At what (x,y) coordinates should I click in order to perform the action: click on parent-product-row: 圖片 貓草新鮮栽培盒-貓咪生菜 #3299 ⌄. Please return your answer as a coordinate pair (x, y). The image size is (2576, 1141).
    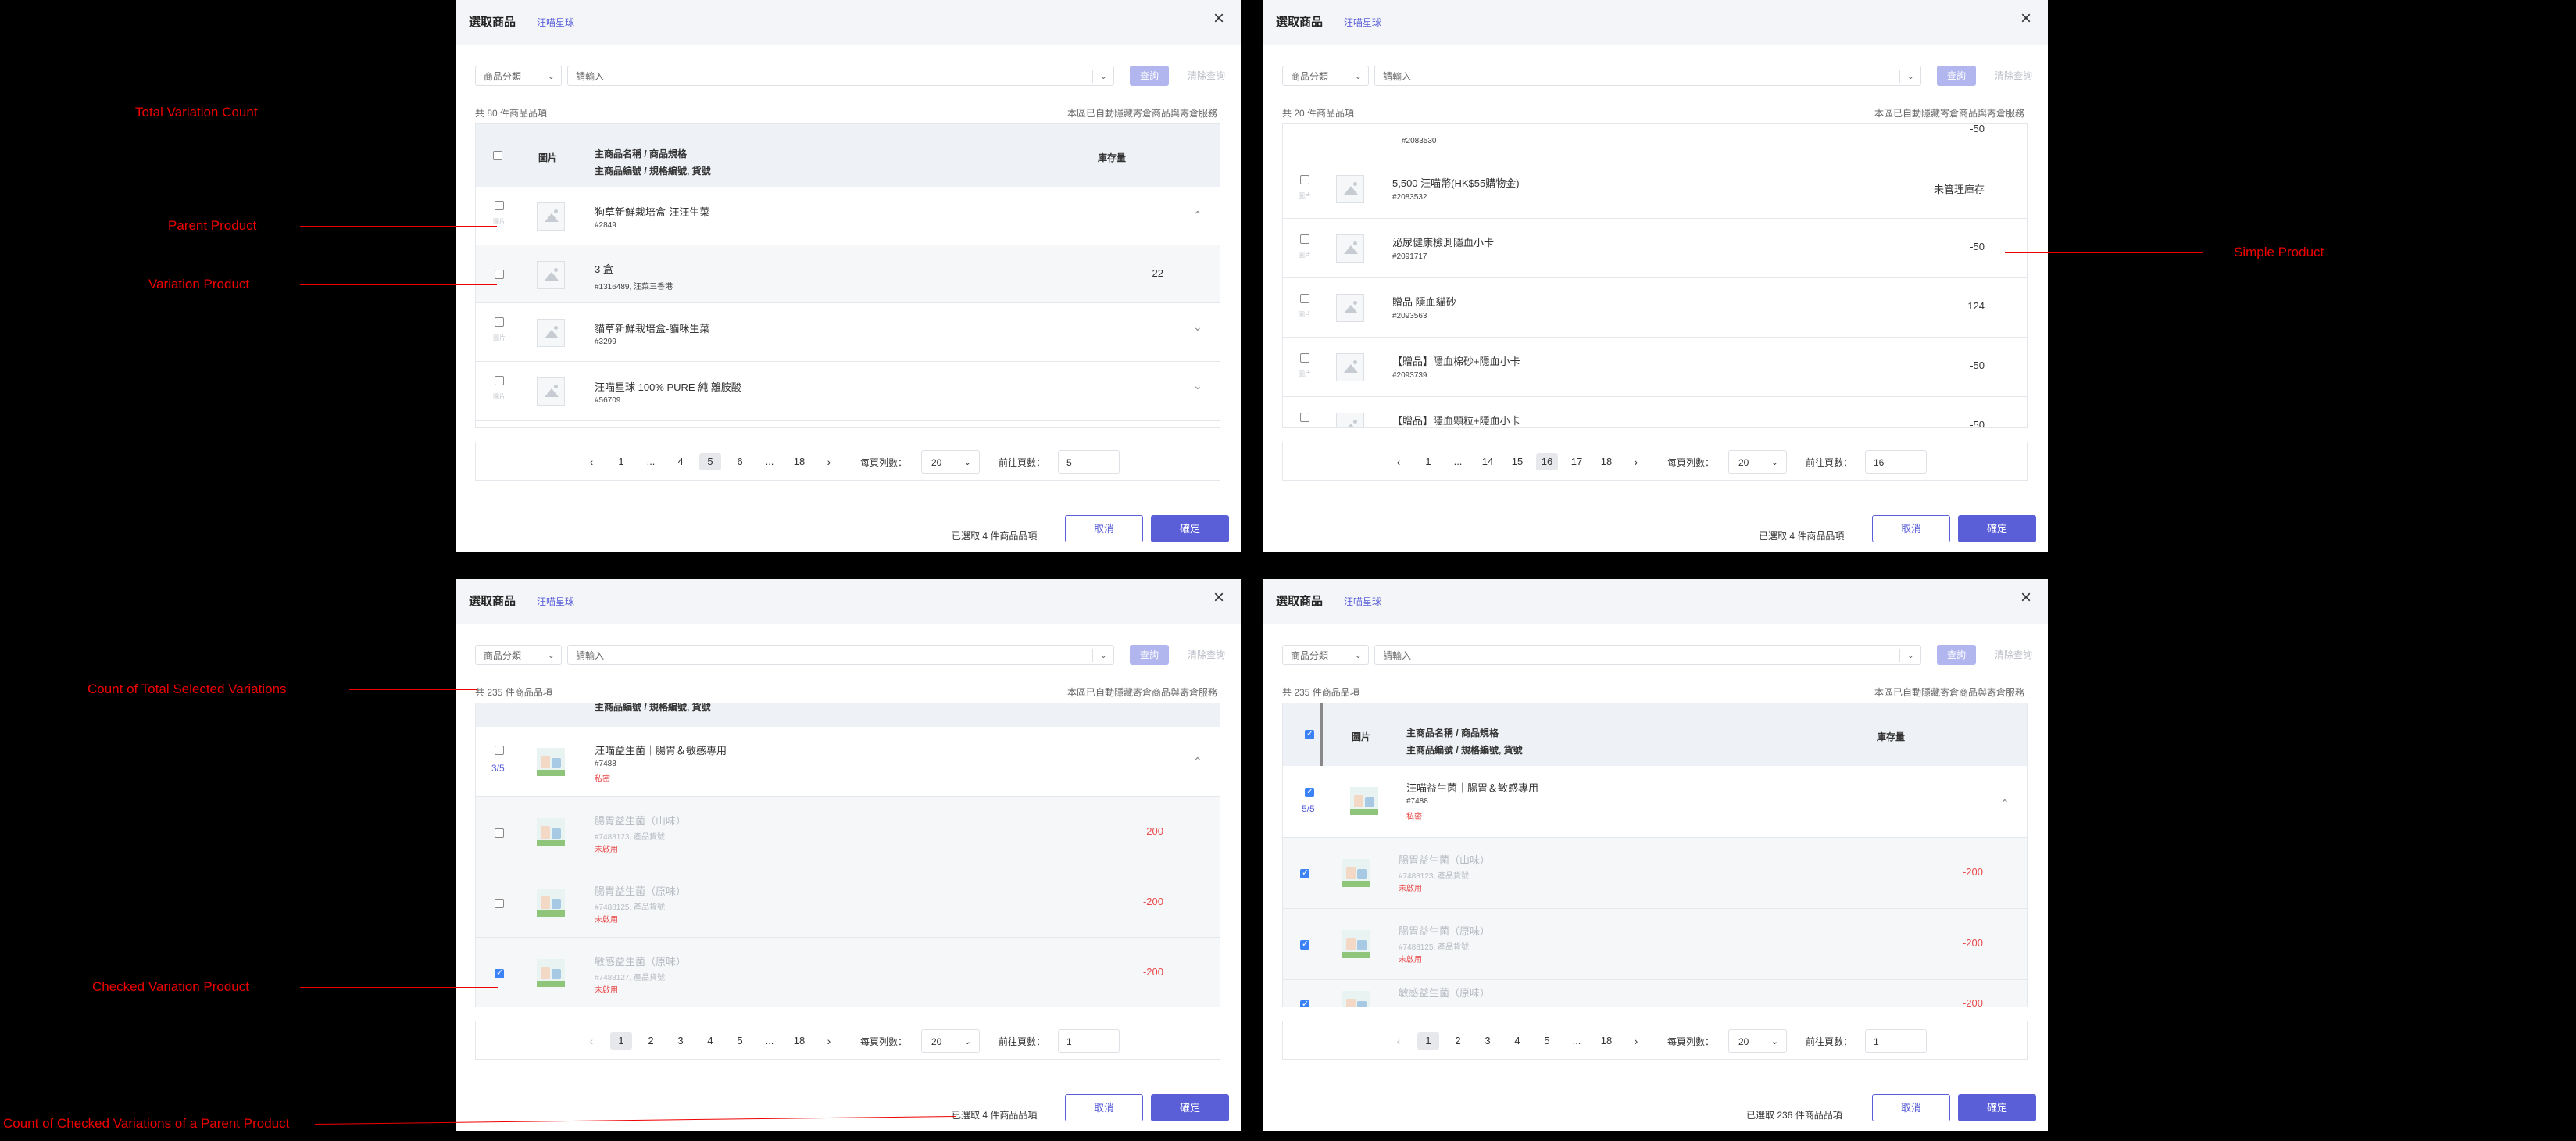
    Looking at the image, I should click on (848, 332).